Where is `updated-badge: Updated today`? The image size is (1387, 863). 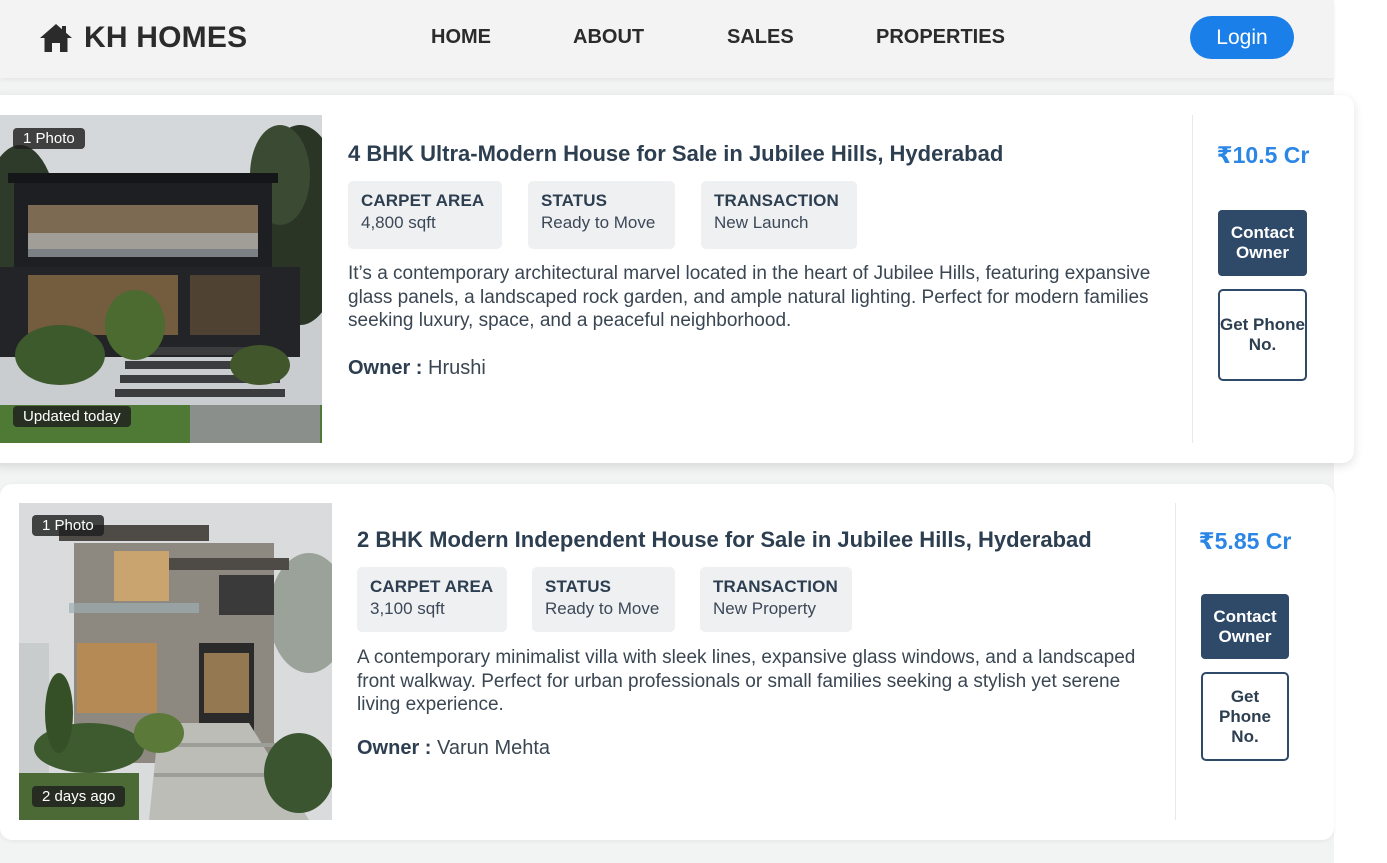 updated-badge: Updated today is located at coordinates (72, 416).